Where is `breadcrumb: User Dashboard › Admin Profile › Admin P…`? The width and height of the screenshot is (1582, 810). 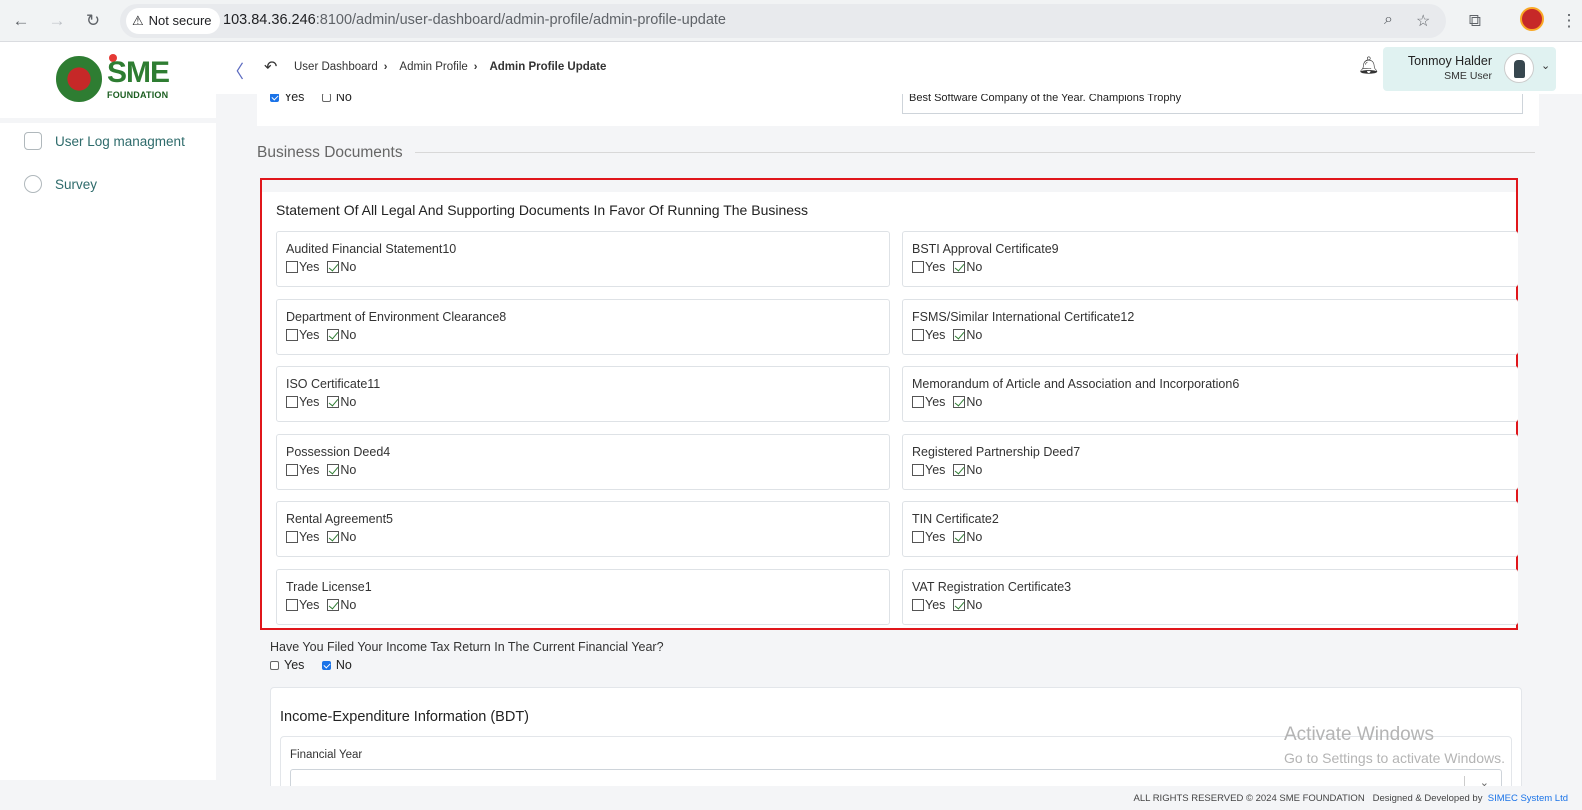
breadcrumb: User Dashboard › Admin Profile › Admin P… is located at coordinates (450, 67).